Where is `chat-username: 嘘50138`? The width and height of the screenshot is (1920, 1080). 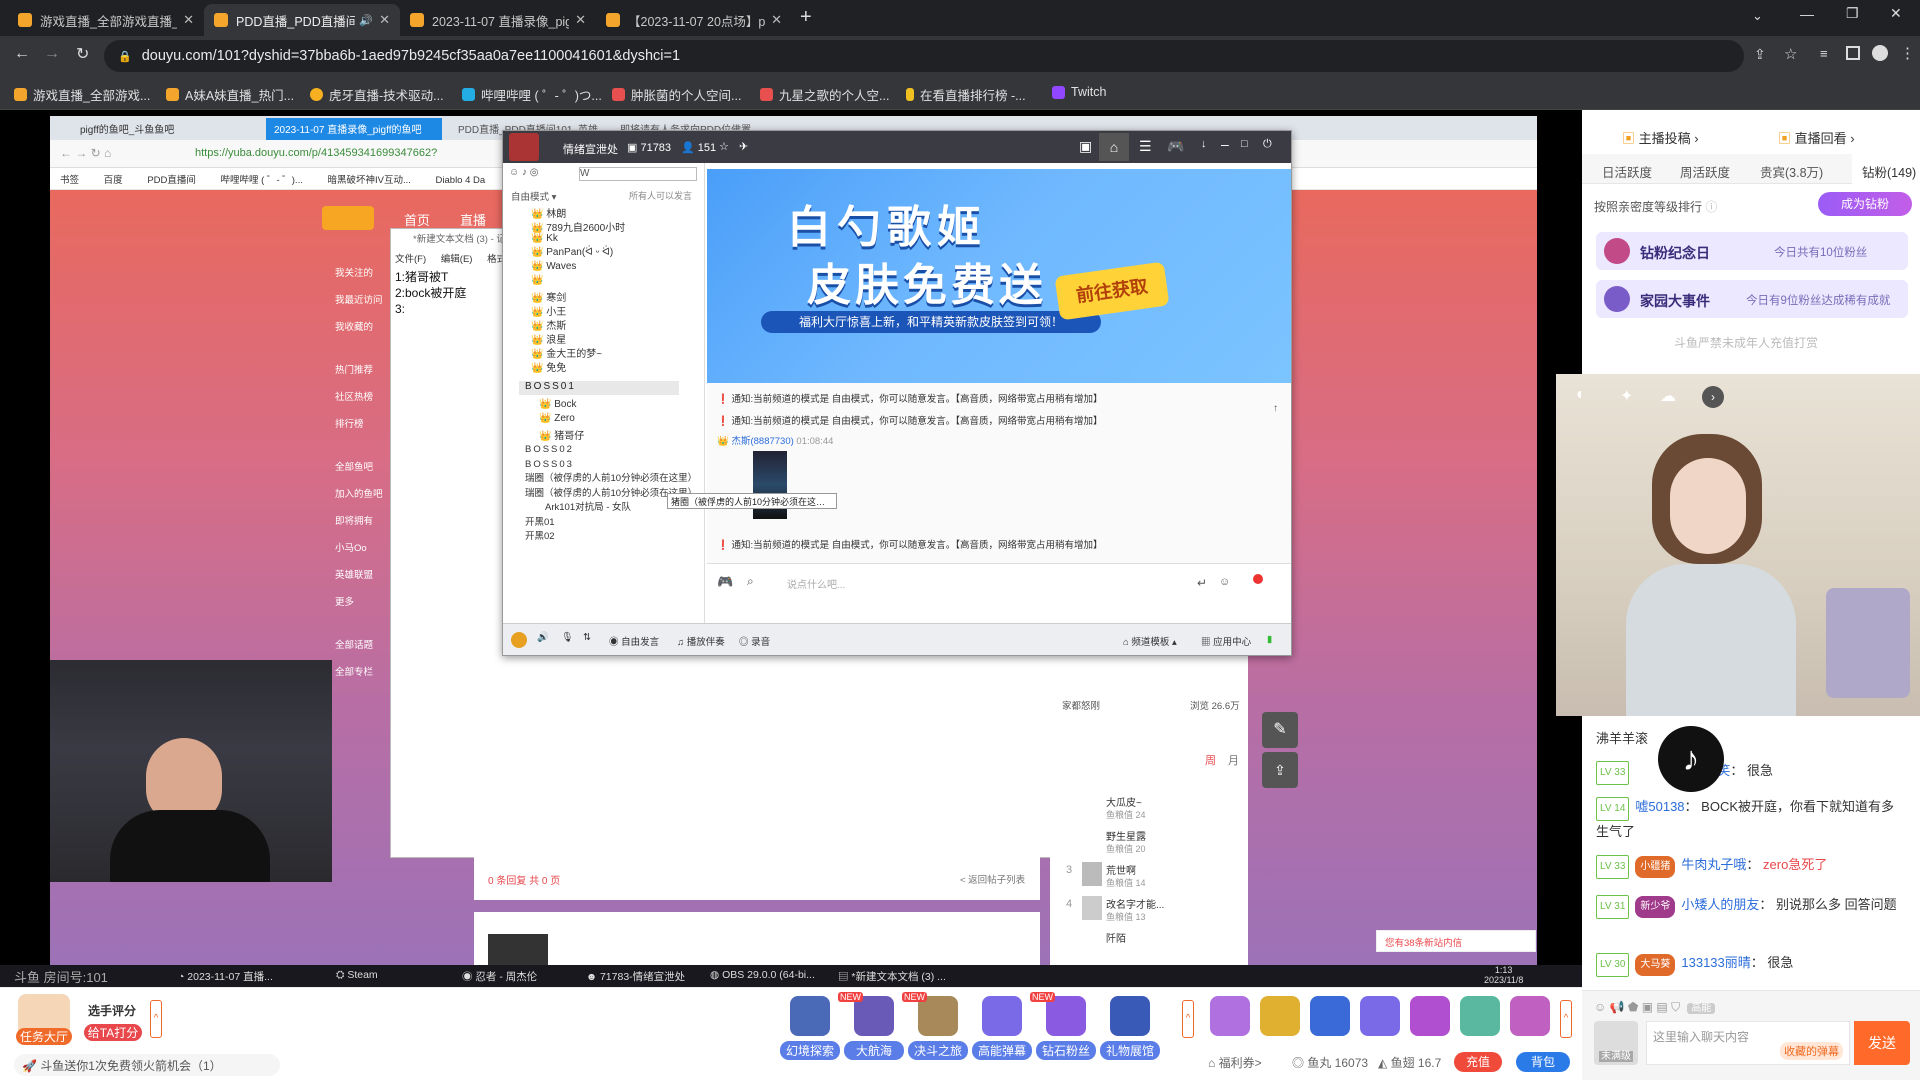 chat-username: 嘘50138 is located at coordinates (1659, 806).